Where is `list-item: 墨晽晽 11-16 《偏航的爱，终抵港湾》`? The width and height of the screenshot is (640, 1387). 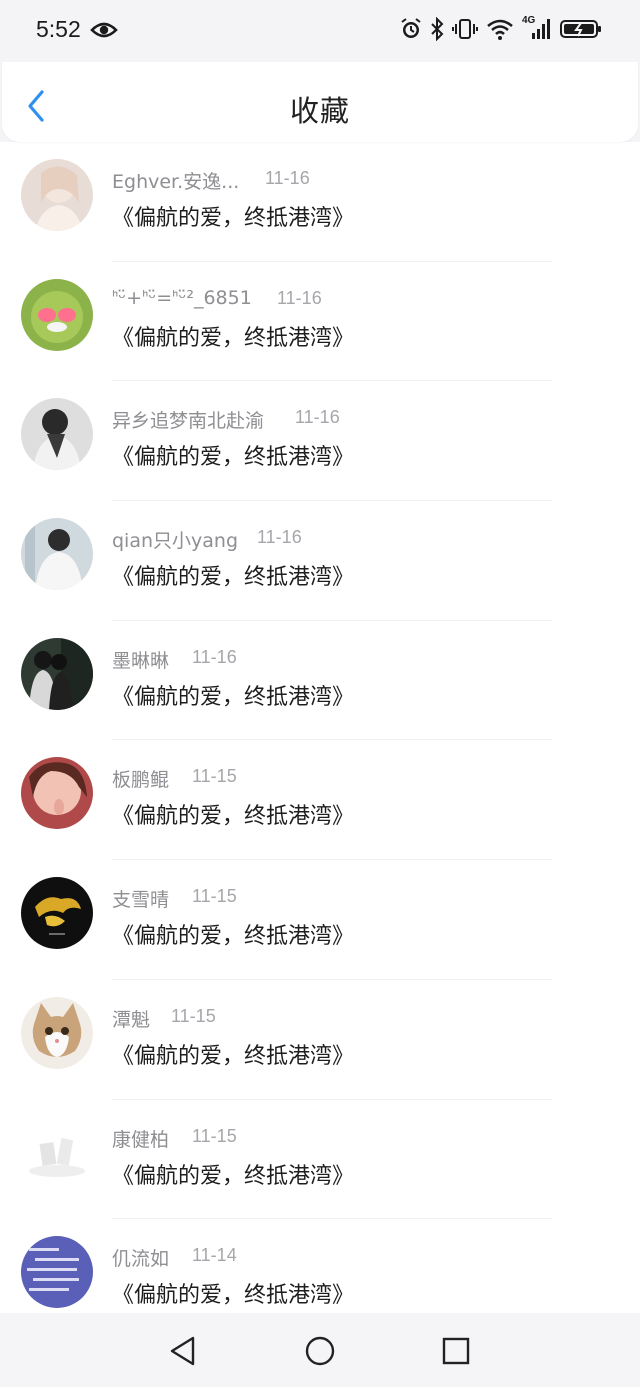 list-item: 墨晽晽 11-16 《偏航的爱，终抵港湾》 is located at coordinates (320, 681).